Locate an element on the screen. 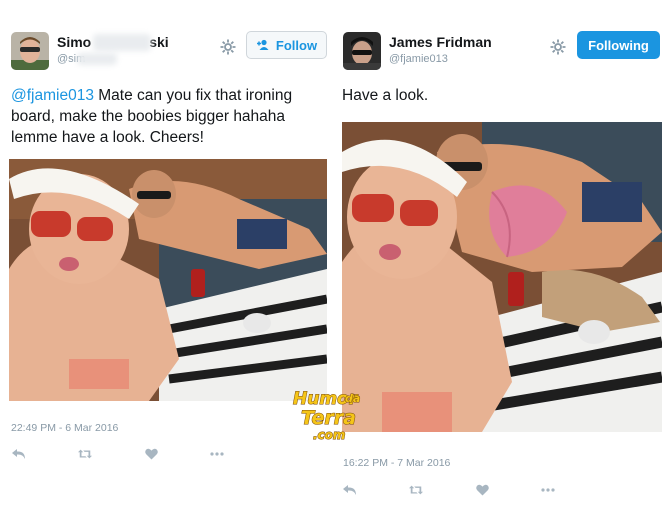 The height and width of the screenshot is (529, 665). humor-da-terra-logo: Humor da Terra .com is located at coordinates (329, 414).